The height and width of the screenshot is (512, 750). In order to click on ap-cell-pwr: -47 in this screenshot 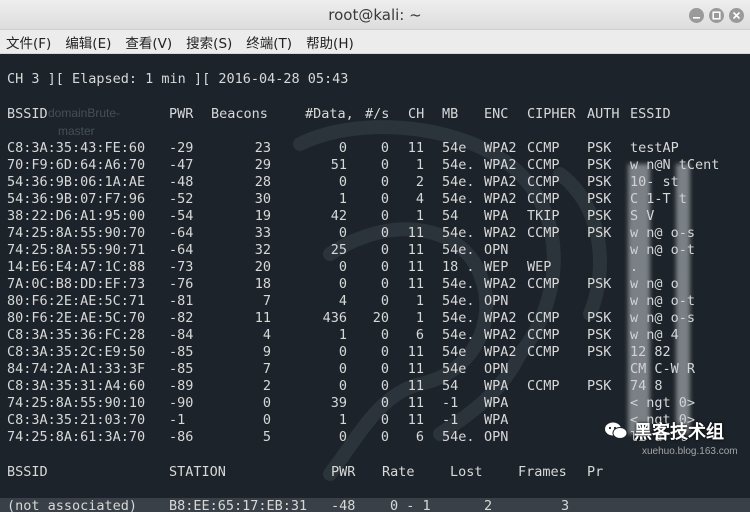, I will do `click(181, 165)`.